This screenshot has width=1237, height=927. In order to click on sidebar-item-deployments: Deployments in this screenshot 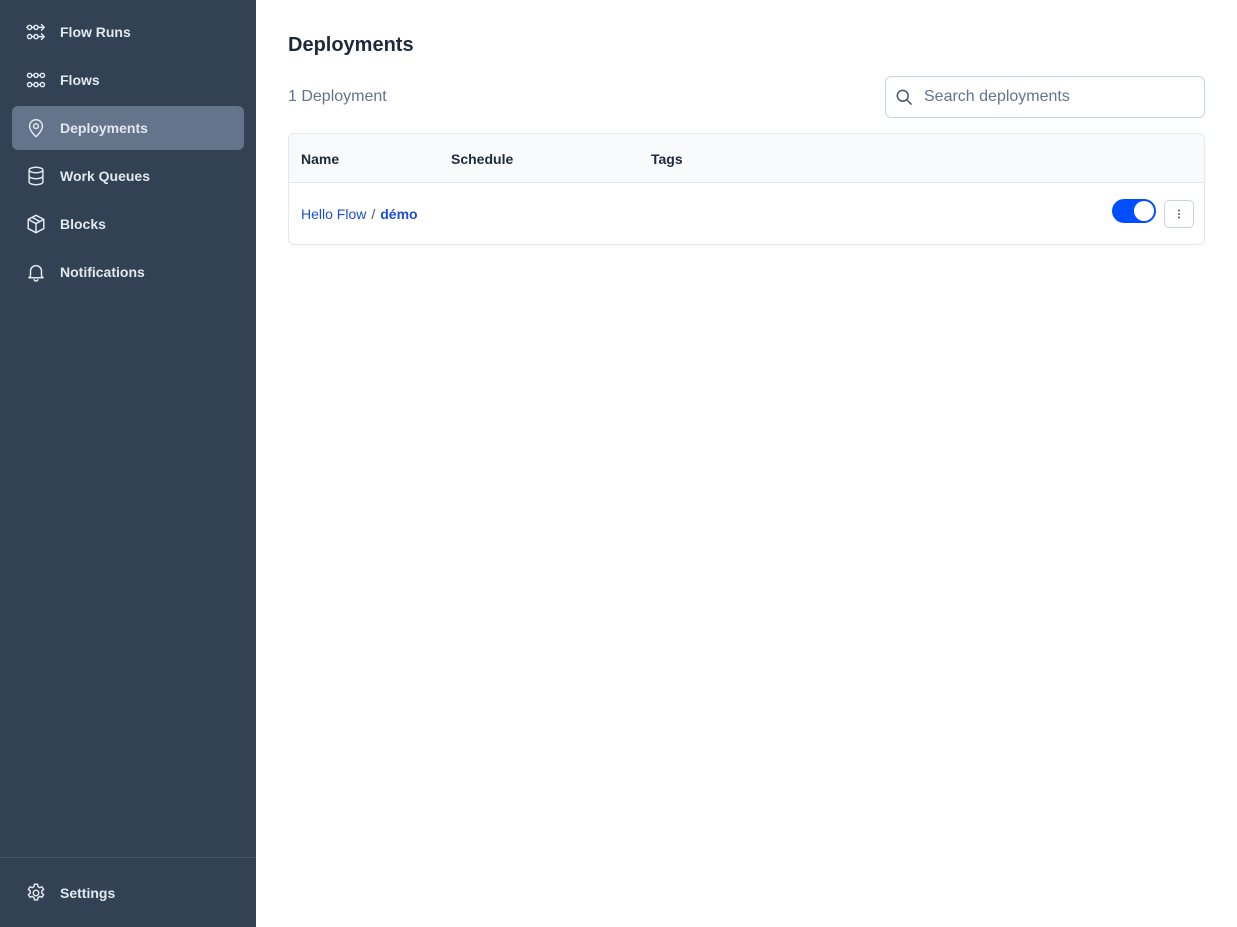, I will do `click(128, 128)`.